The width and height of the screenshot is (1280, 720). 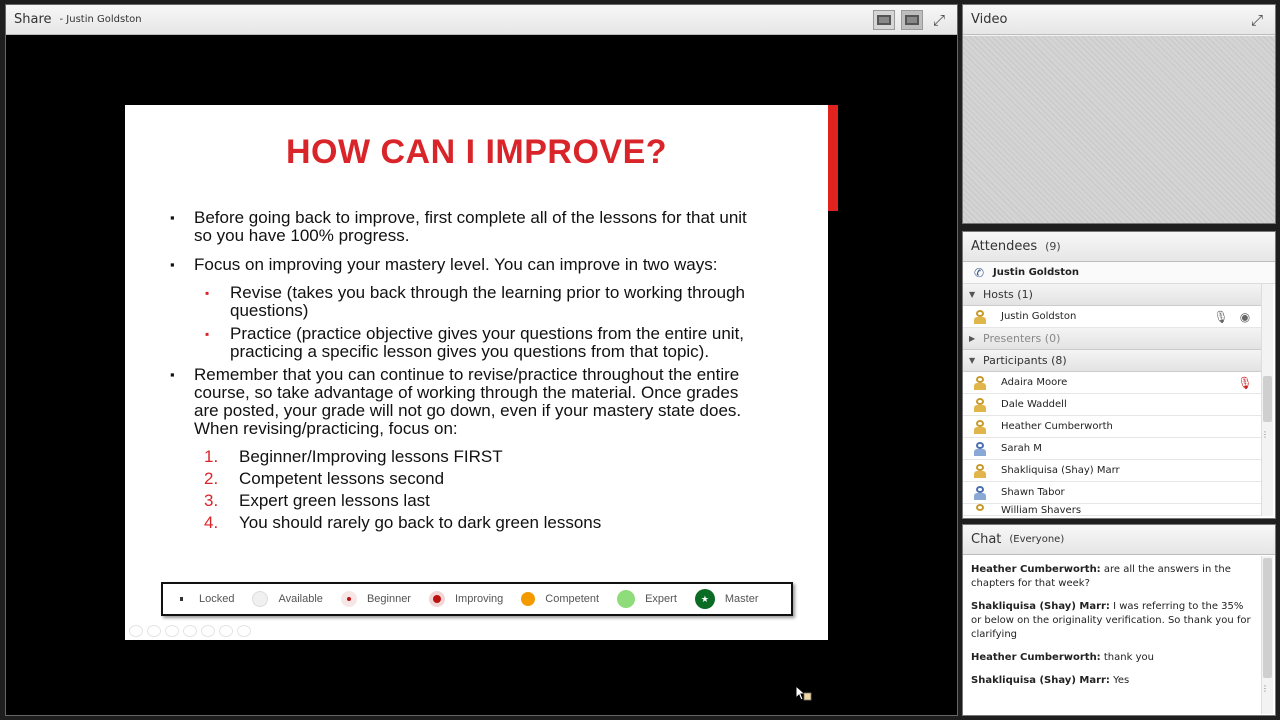 What do you see at coordinates (217, 599) in the screenshot?
I see `legend-label: Locked` at bounding box center [217, 599].